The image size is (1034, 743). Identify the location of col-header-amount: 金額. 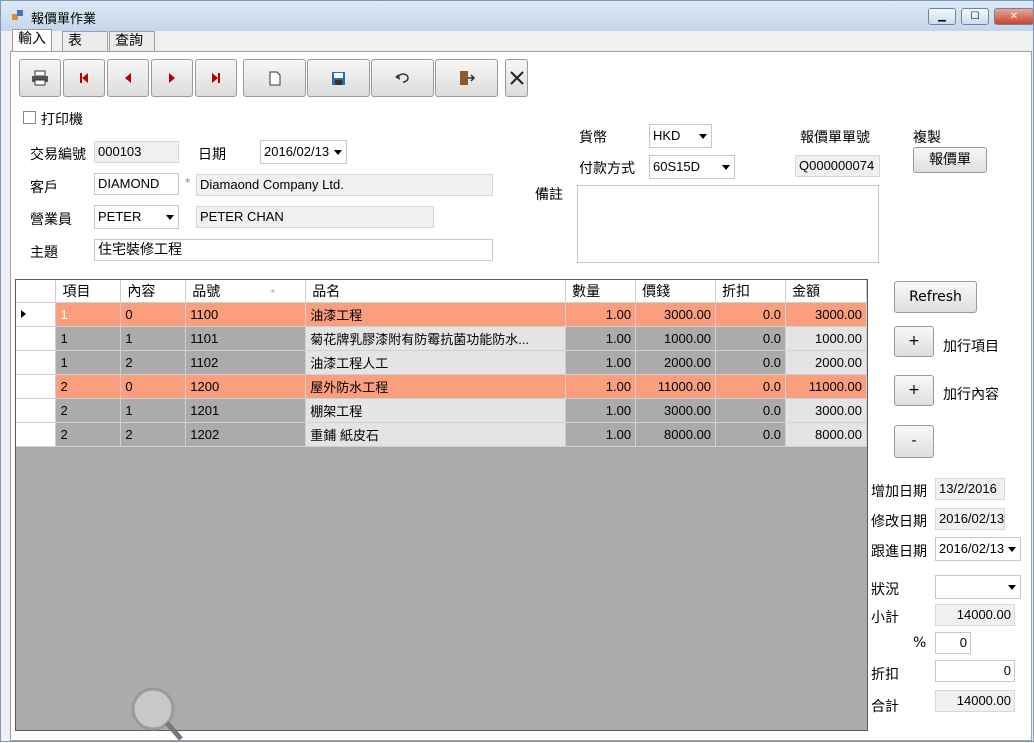
(826, 291).